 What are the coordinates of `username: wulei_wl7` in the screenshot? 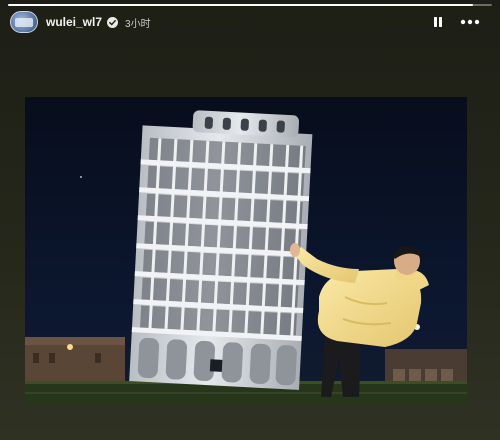 It's located at (74, 22).